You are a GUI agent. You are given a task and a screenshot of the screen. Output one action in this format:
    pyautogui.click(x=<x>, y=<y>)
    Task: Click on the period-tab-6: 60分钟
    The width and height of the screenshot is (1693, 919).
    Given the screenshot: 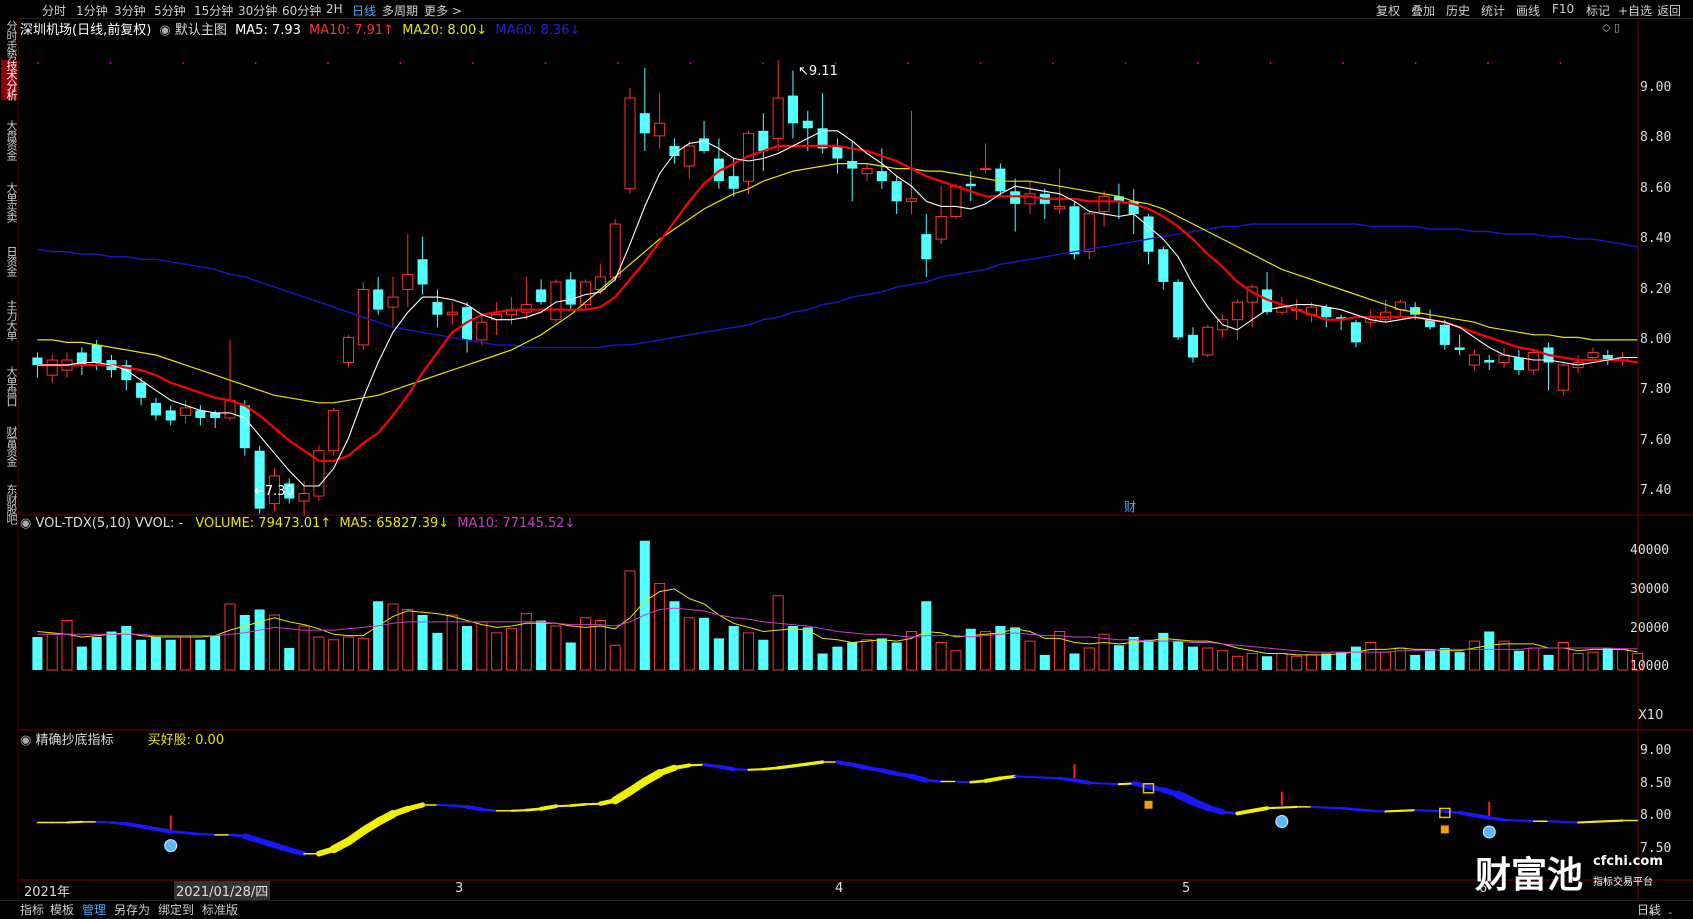 What is the action you would take?
    pyautogui.click(x=301, y=10)
    